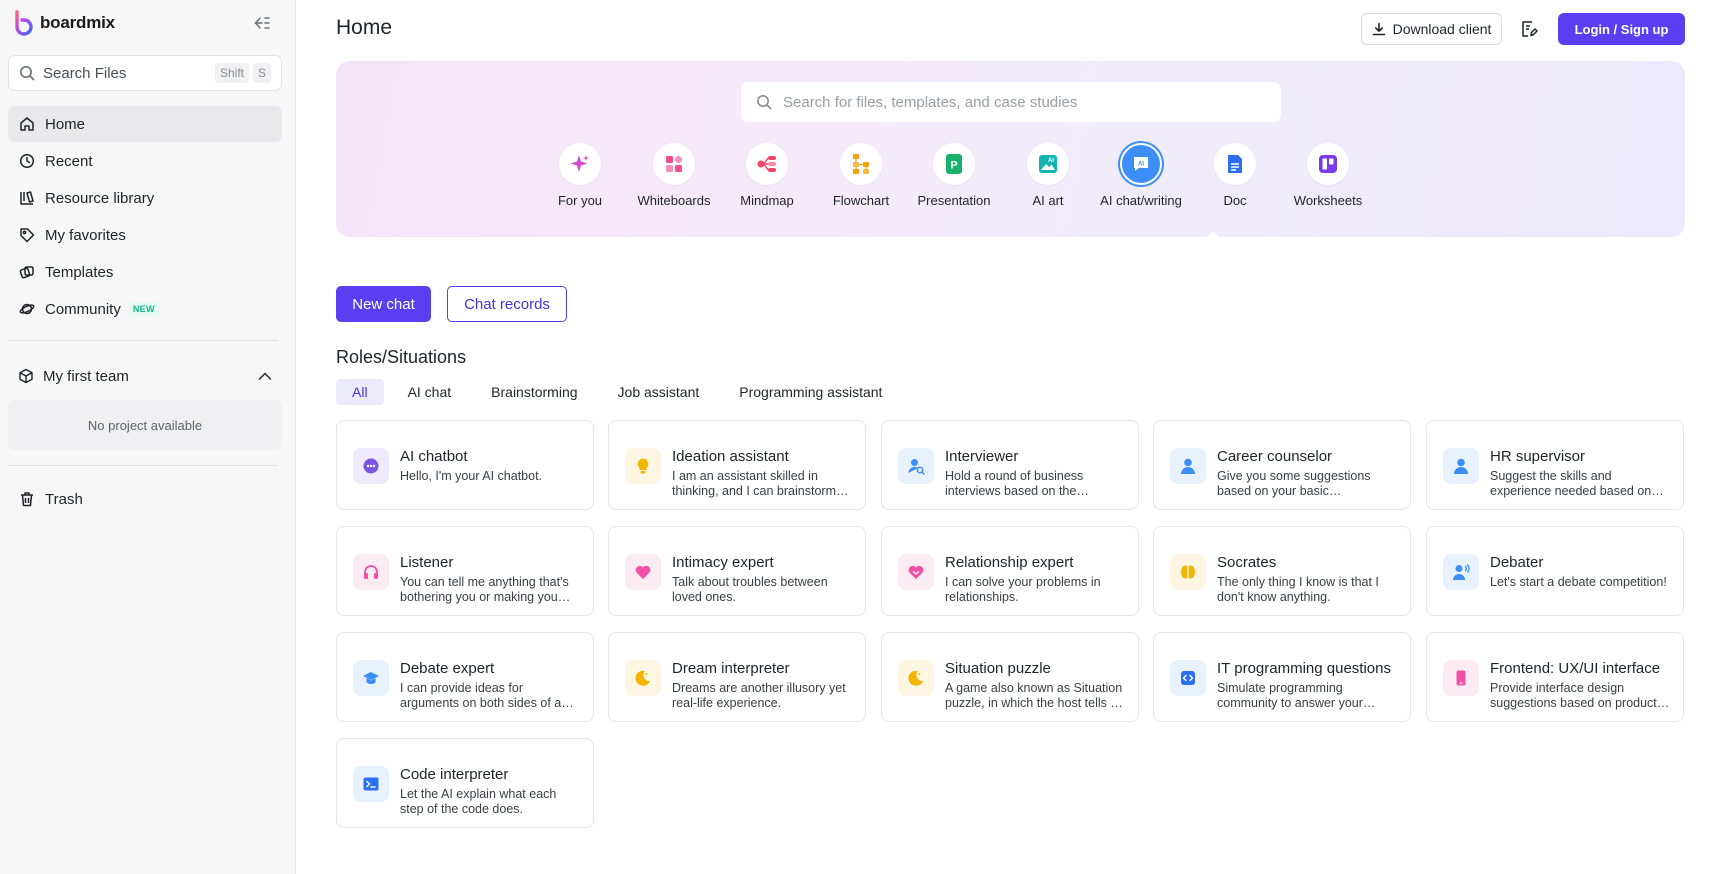 The height and width of the screenshot is (874, 1710). Describe the element at coordinates (434, 456) in the screenshot. I see `role-card-title: AI chatbot` at that location.